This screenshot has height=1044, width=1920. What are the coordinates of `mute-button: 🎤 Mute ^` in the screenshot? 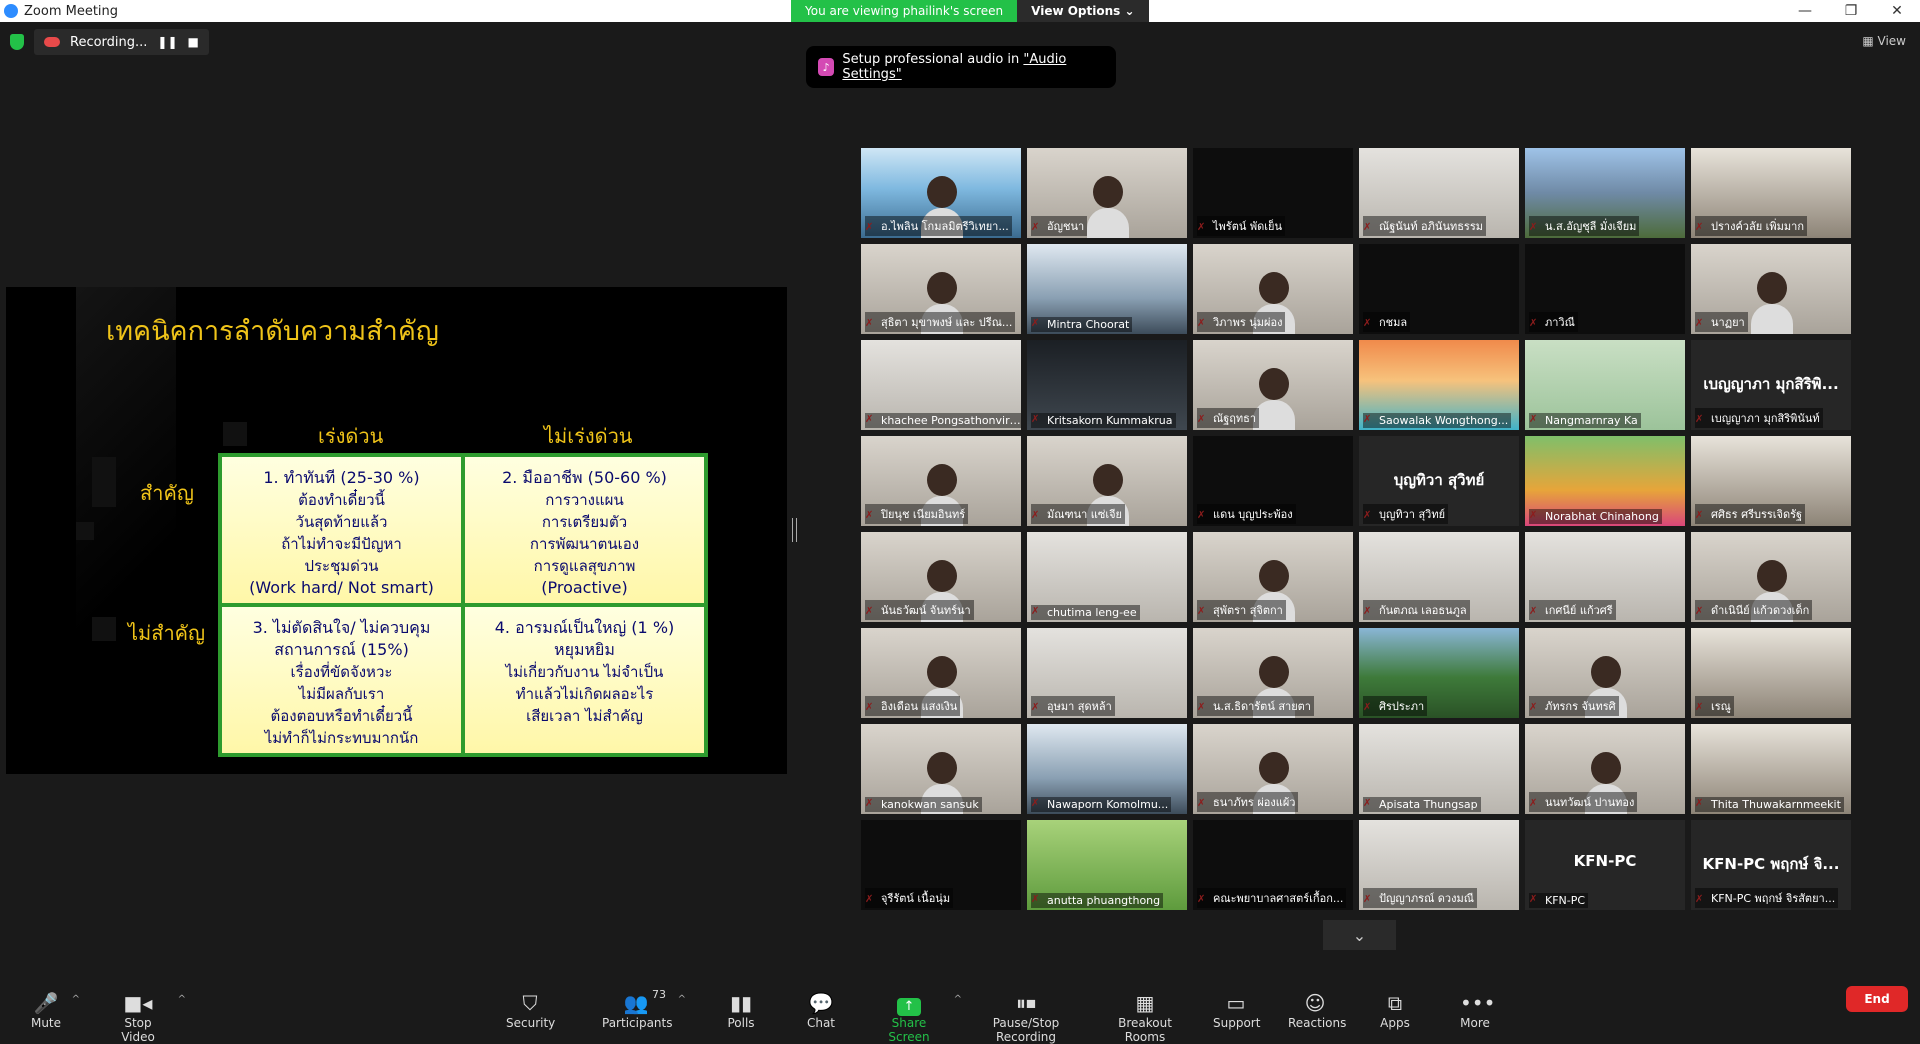 It's located at (54, 1010).